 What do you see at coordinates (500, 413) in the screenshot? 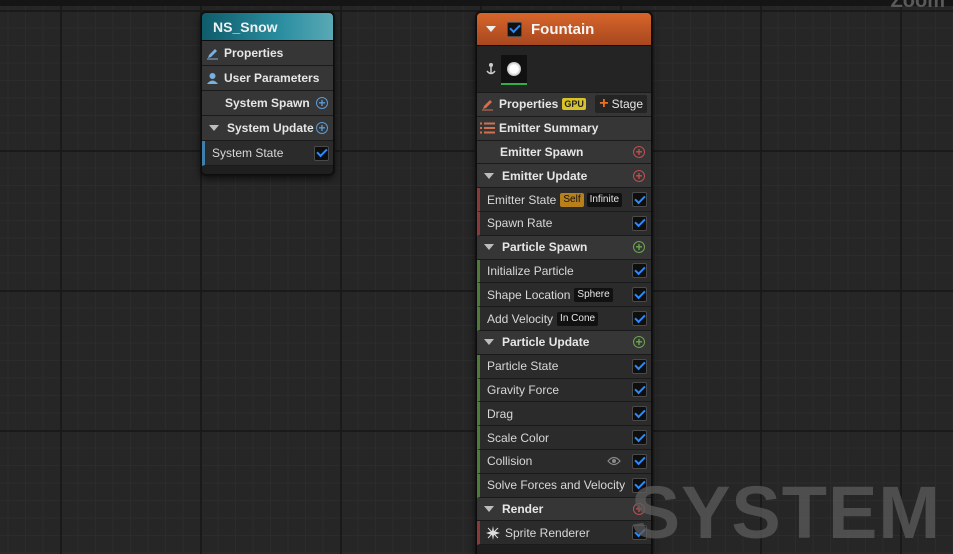
I see `module-label: Drag` at bounding box center [500, 413].